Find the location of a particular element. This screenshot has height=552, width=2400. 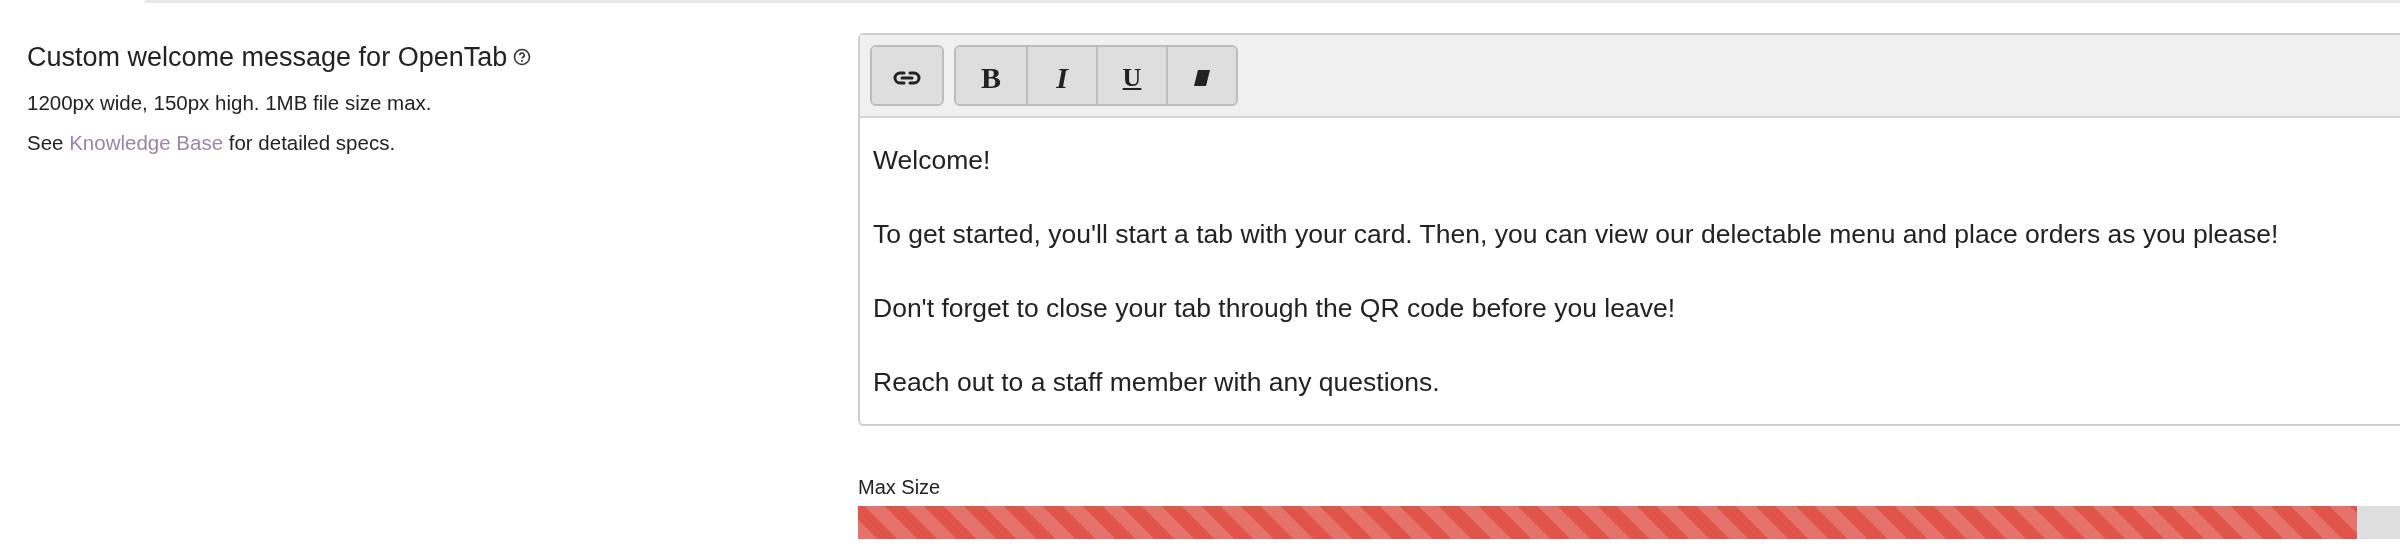

hint-text: See Knowledge Base for detailed specs. is located at coordinates (212, 143).